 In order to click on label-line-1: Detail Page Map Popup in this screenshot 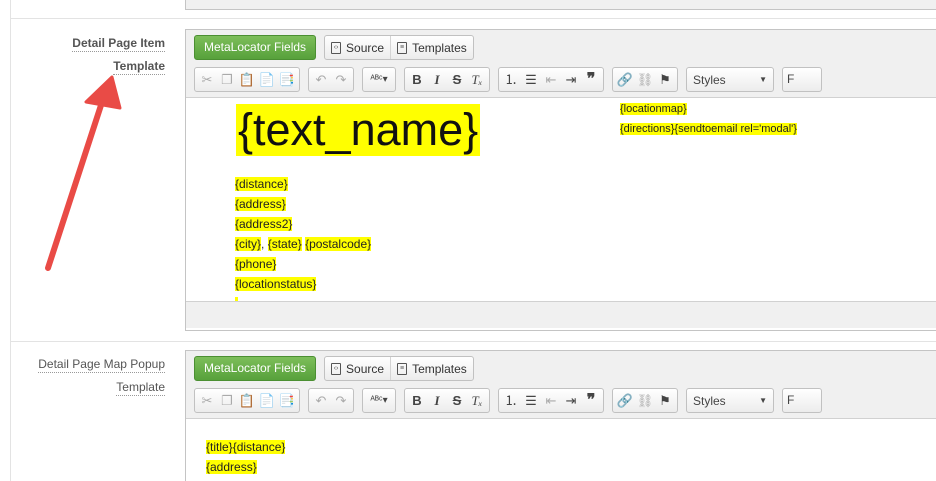, I will do `click(101, 365)`.